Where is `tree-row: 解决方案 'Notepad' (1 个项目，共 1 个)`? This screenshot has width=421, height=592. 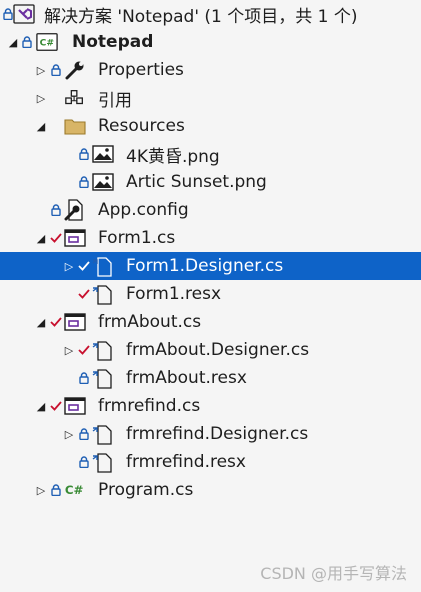
tree-row: 解决方案 'Notepad' (1 个项目，共 1 个) is located at coordinates (210, 14).